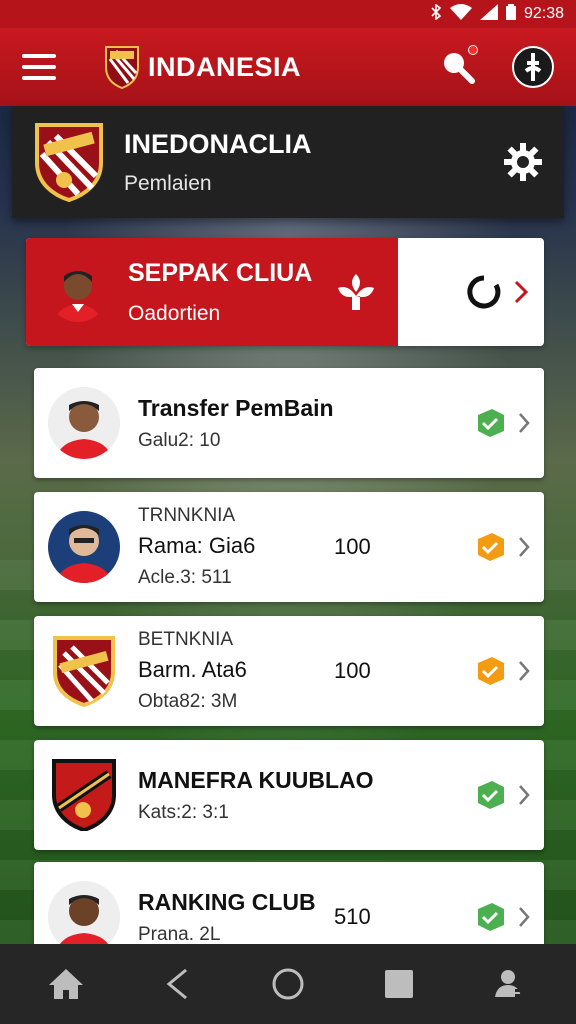 This screenshot has width=576, height=1024. I want to click on home-circle-icon, so click(288, 984).